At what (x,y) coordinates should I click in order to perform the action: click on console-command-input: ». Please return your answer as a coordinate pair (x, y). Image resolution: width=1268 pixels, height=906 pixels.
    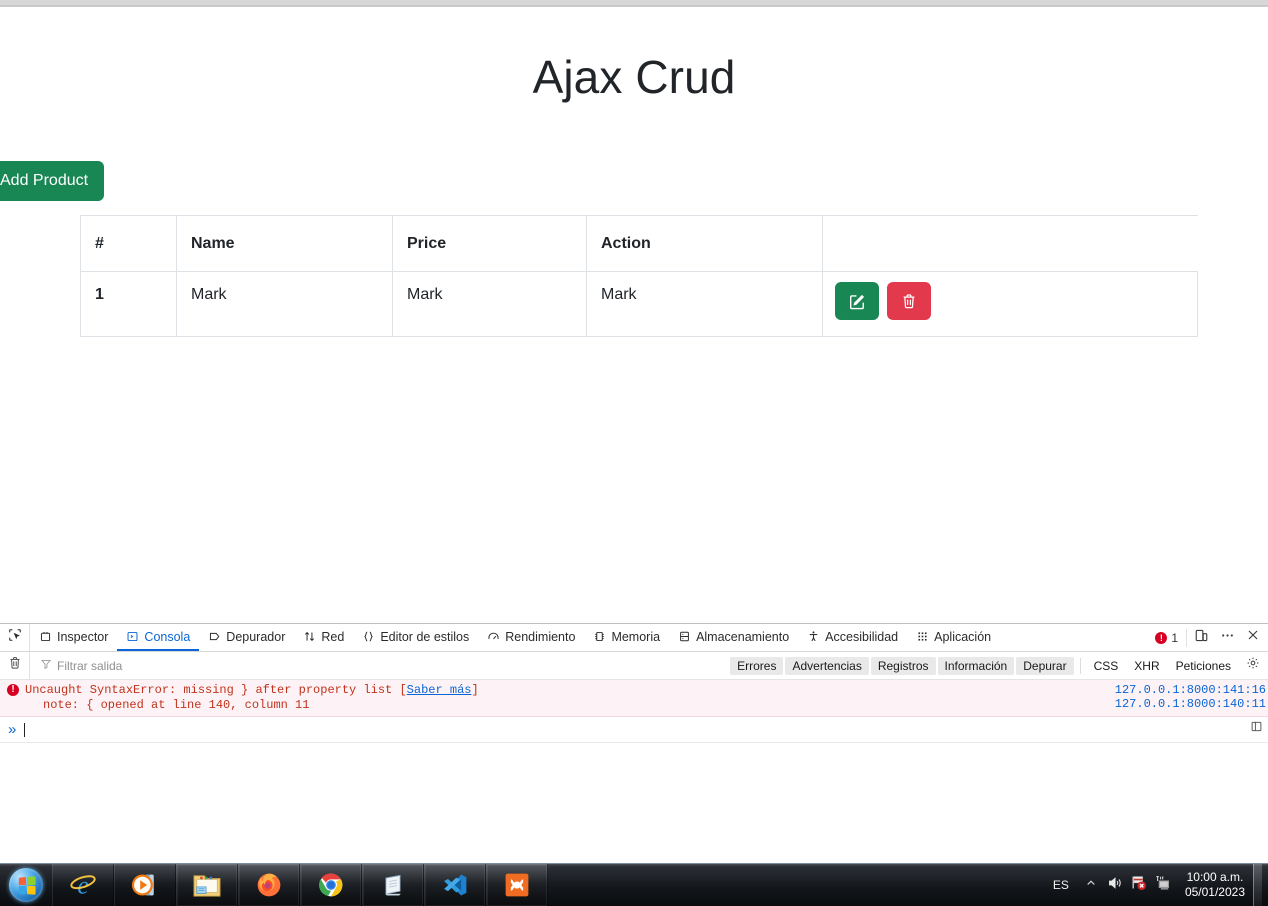
    Looking at the image, I should click on (634, 730).